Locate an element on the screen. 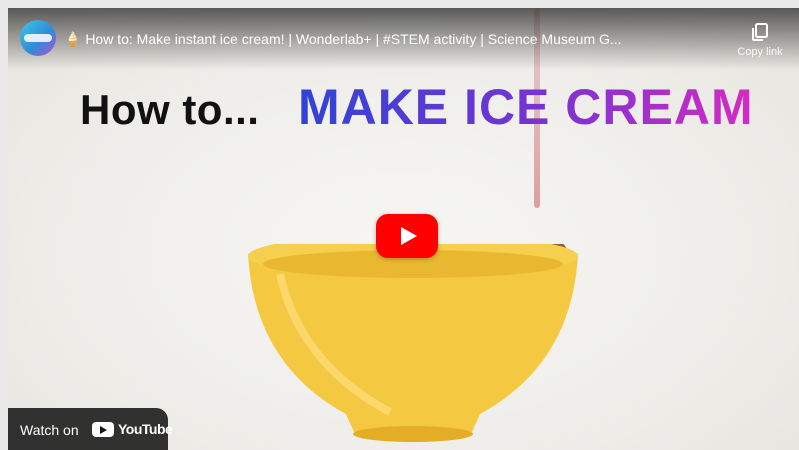 The height and width of the screenshot is (450, 799). channel-avatar is located at coordinates (38, 38).